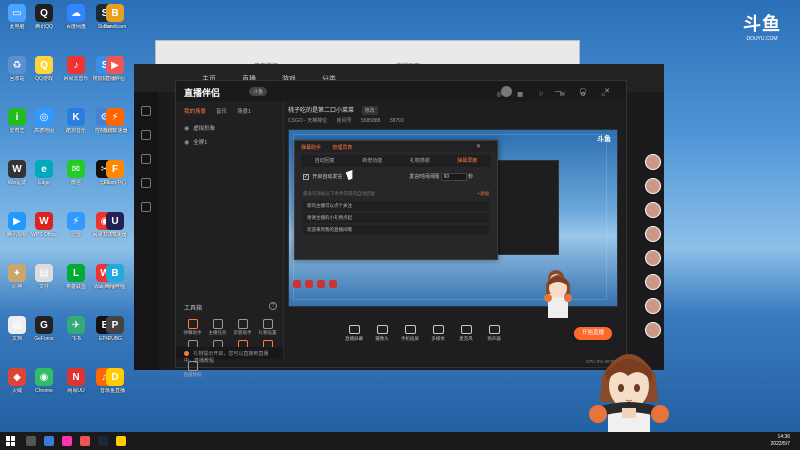 This screenshot has width=800, height=450. What do you see at coordinates (483, 194) in the screenshot?
I see `add-reply-button: +添加` at bounding box center [483, 194].